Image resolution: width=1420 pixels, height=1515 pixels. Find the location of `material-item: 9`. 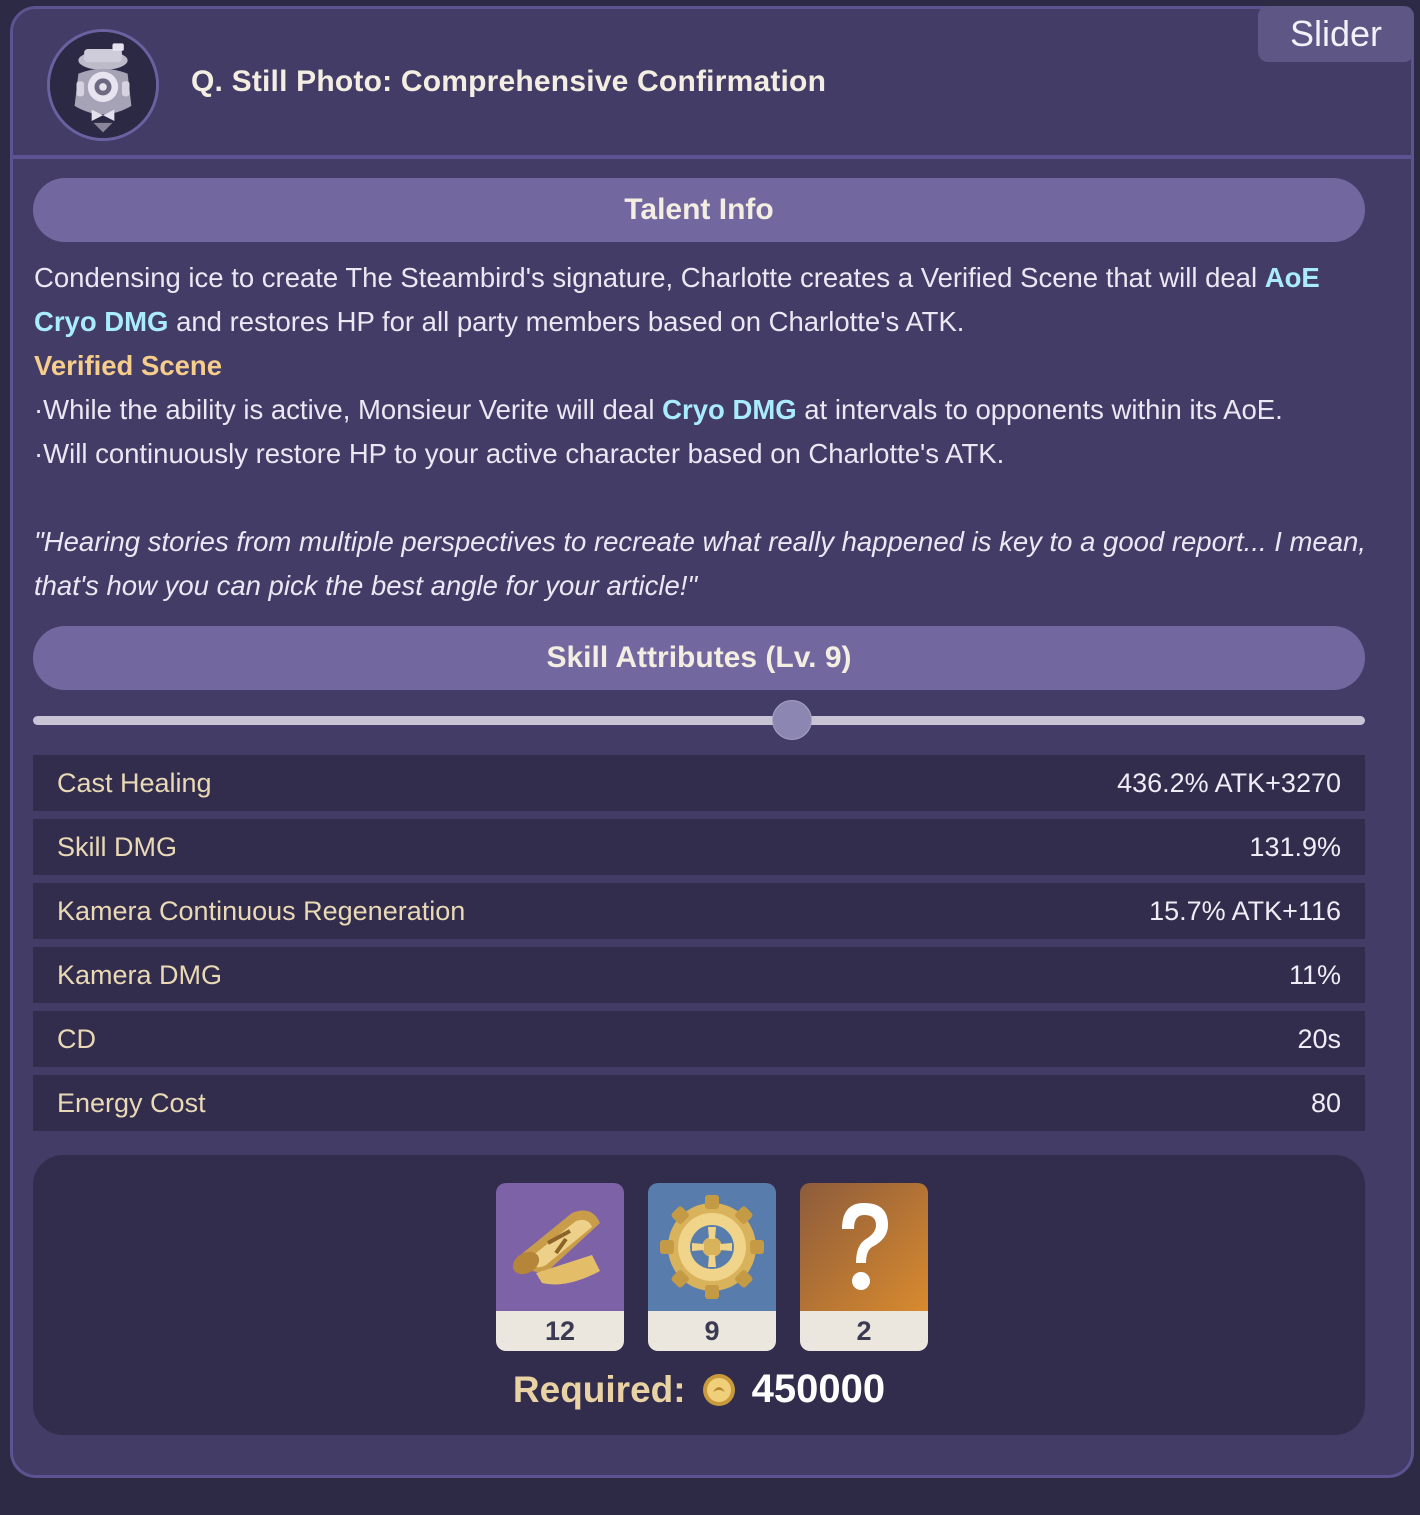

material-item: 9 is located at coordinates (712, 1267).